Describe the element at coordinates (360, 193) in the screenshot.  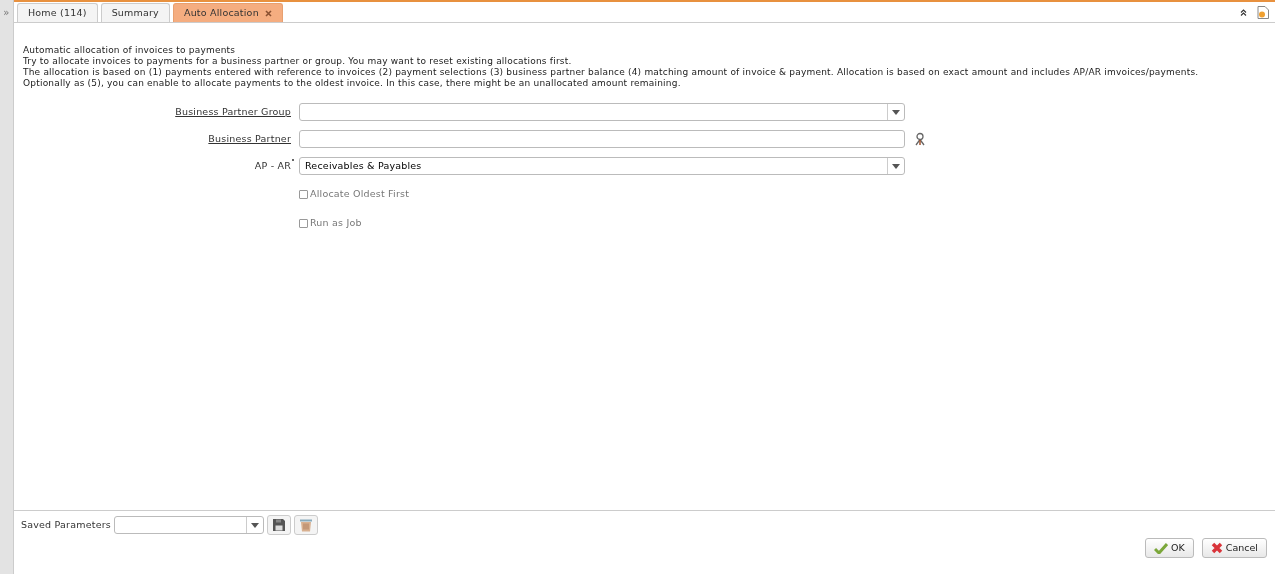
I see `checkbox-label: Allocate Oldest First` at that location.